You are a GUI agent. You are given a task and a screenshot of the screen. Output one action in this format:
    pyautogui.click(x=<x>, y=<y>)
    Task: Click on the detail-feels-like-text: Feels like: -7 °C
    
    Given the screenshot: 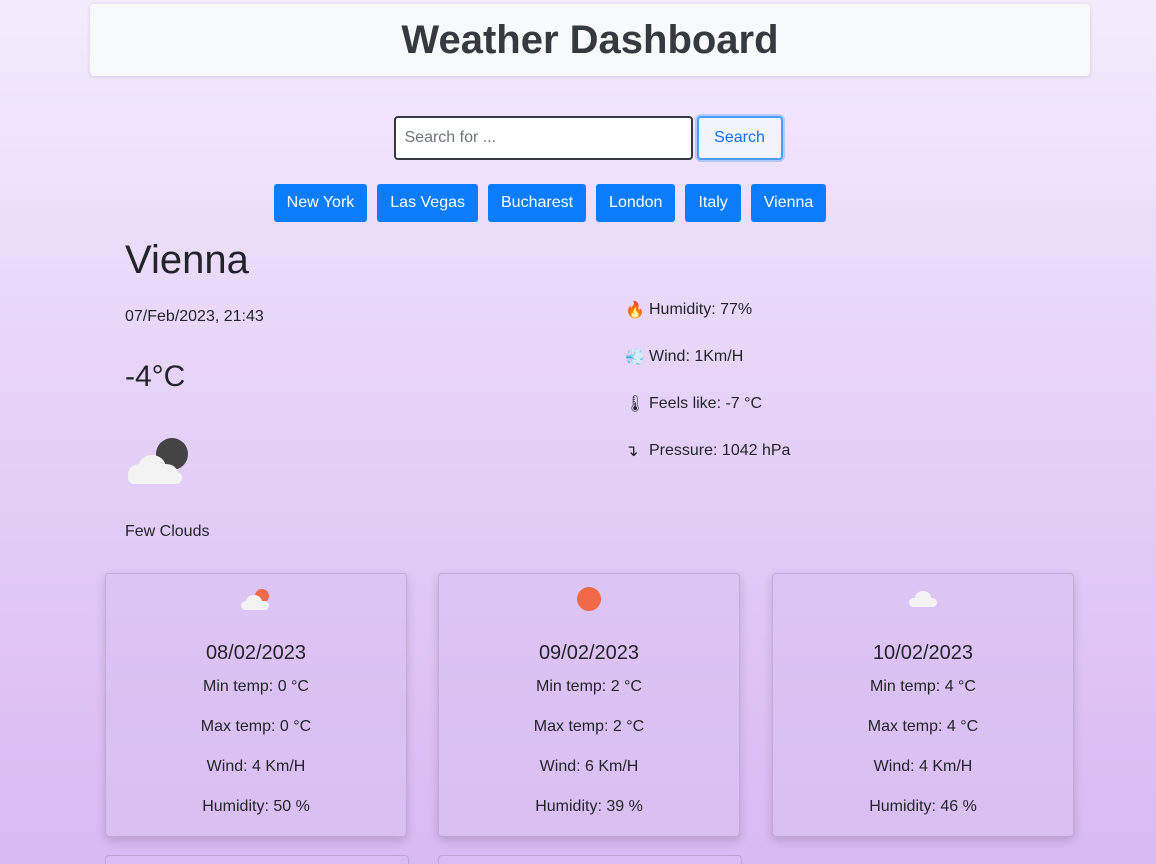 What is the action you would take?
    pyautogui.click(x=706, y=403)
    